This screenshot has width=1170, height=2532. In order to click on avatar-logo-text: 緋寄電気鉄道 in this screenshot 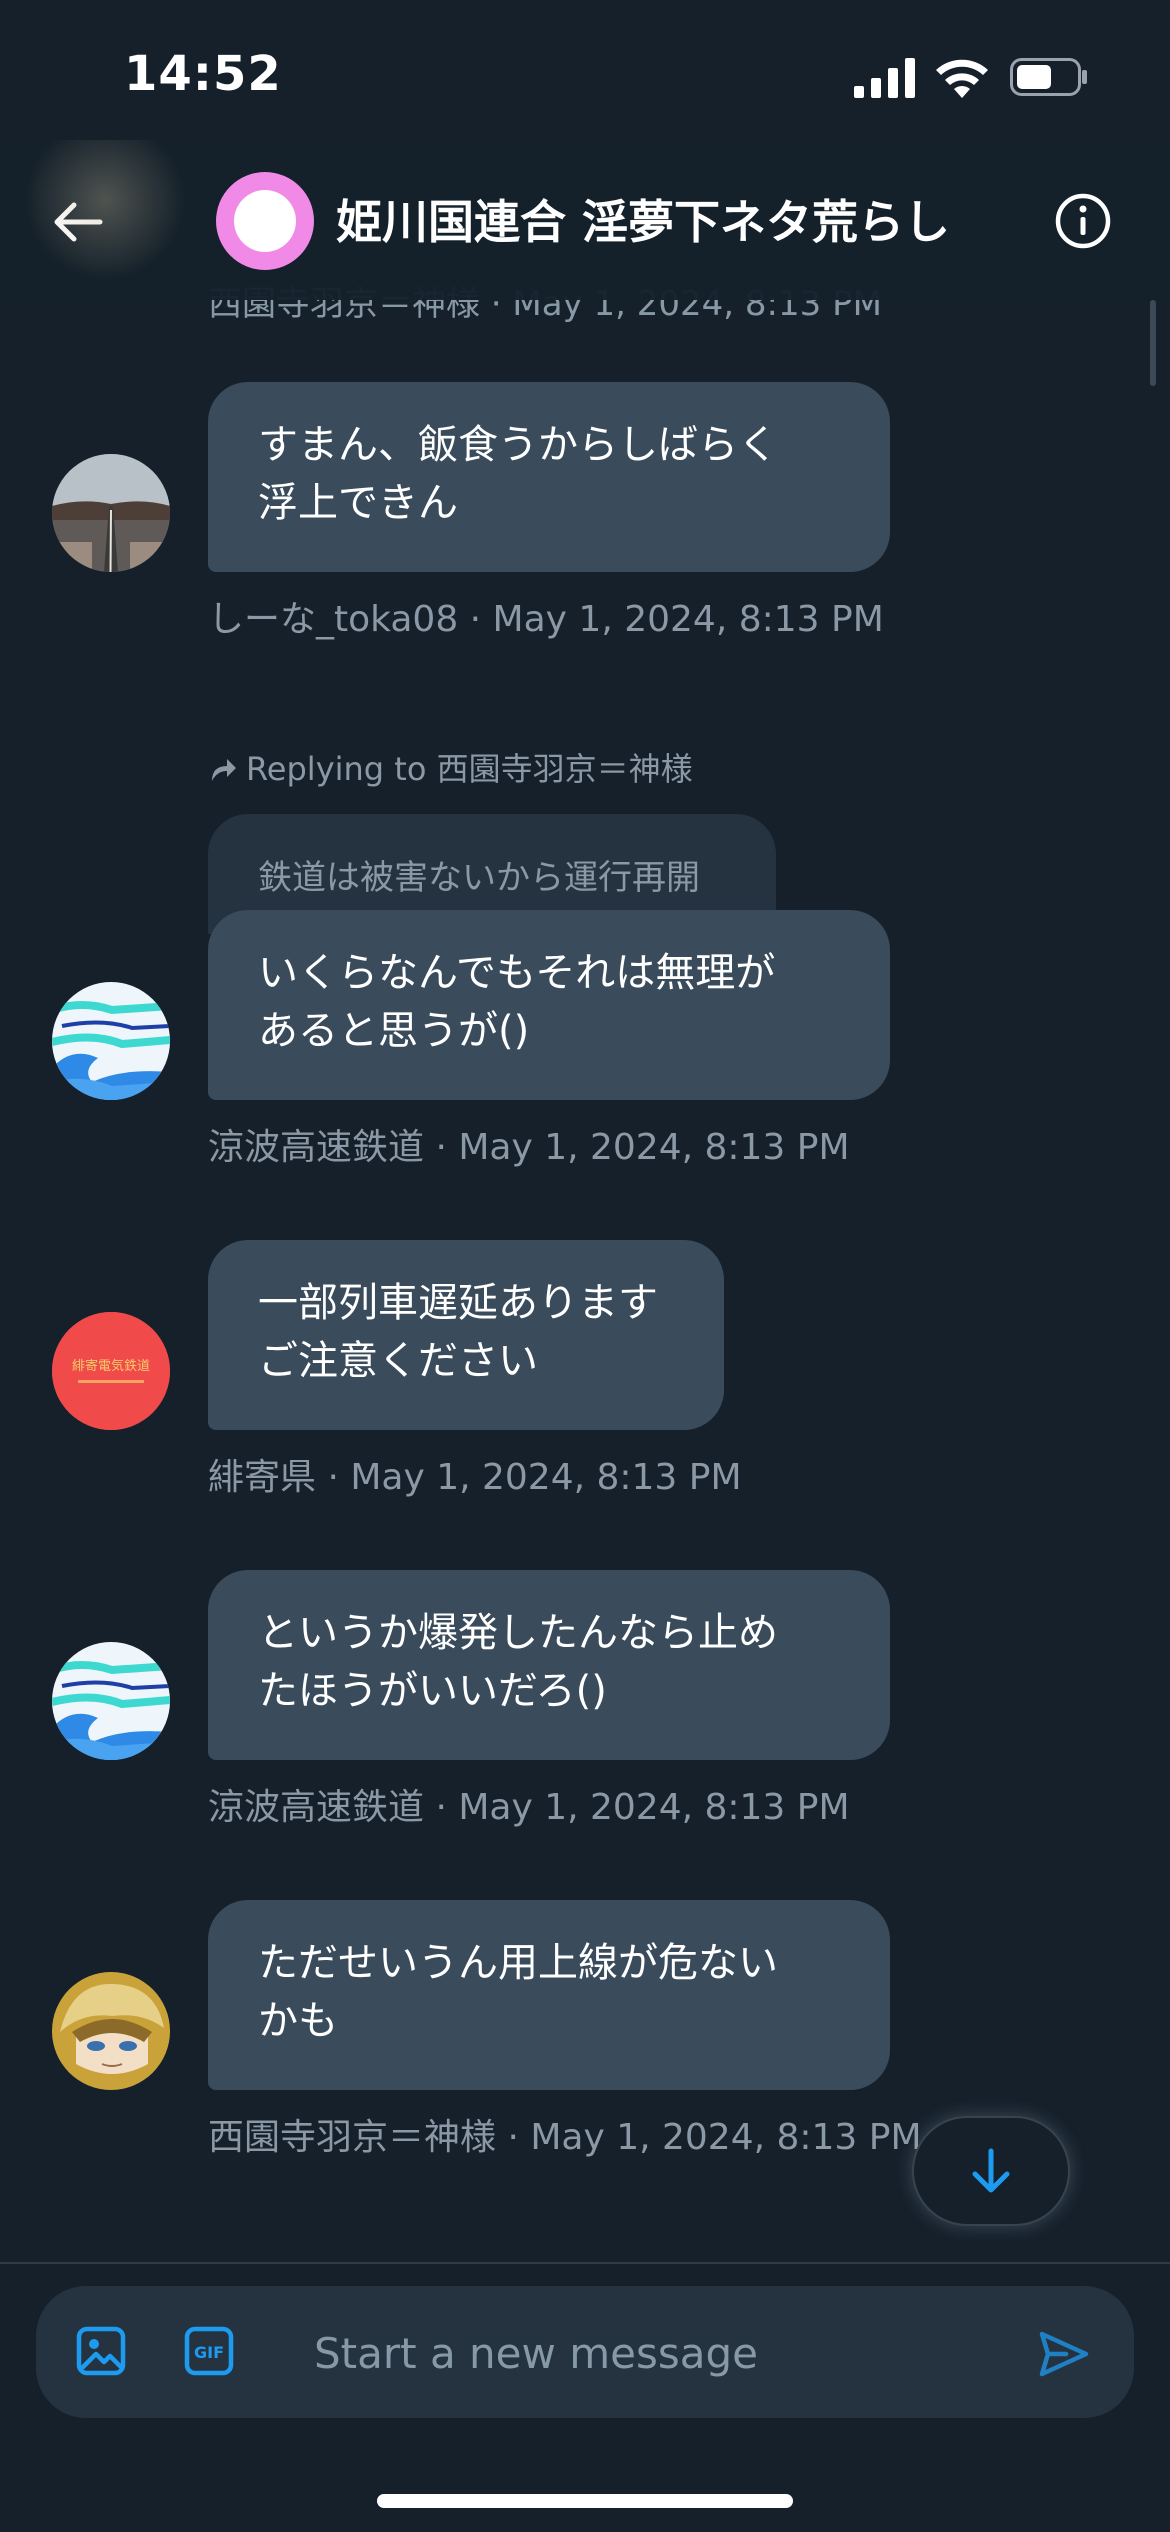, I will do `click(111, 1366)`.